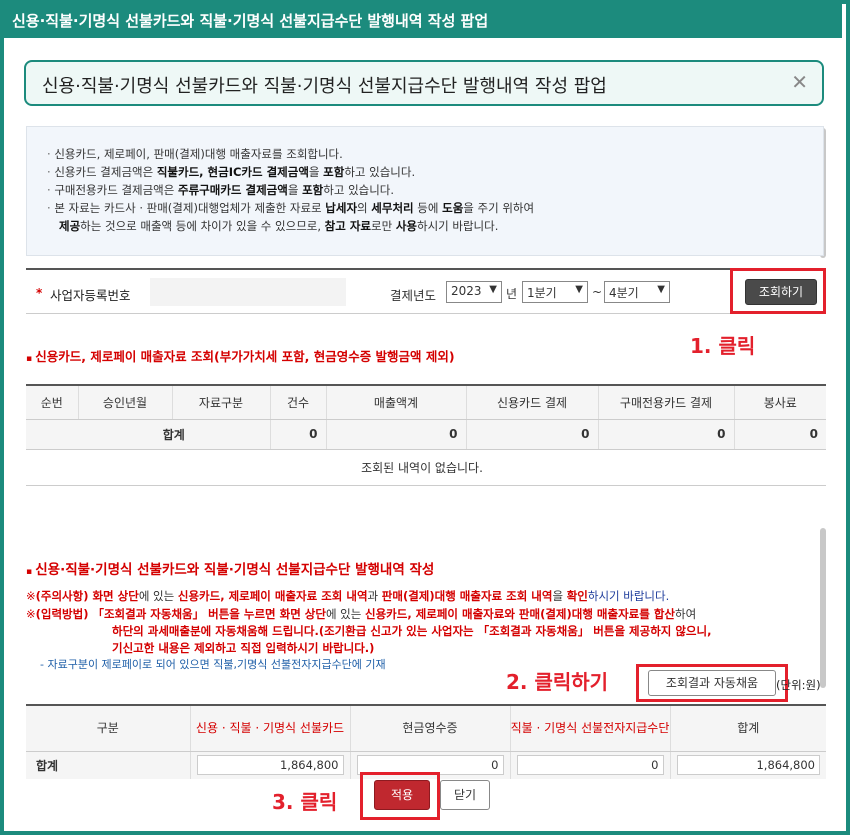 This screenshot has height=835, width=850. I want to click on quarter-to-select: 4분기 ▼, so click(637, 292).